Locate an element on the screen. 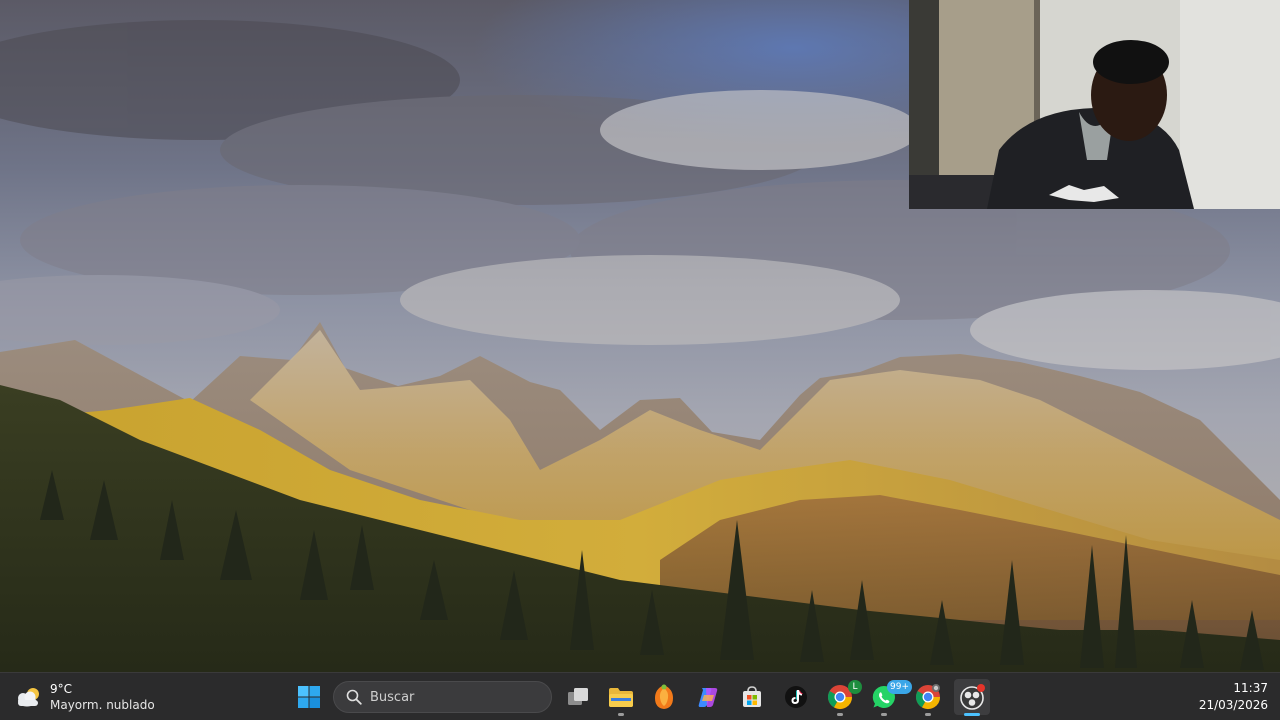 Image resolution: width=1280 pixels, height=720 pixels. search-icon is located at coordinates (354, 697).